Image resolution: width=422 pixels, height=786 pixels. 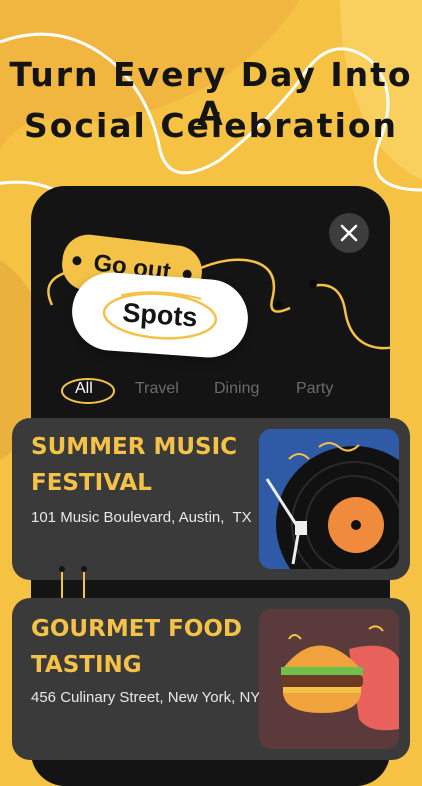 What do you see at coordinates (134, 447) in the screenshot?
I see `event-title-line-1: SUMMER MUSIC` at bounding box center [134, 447].